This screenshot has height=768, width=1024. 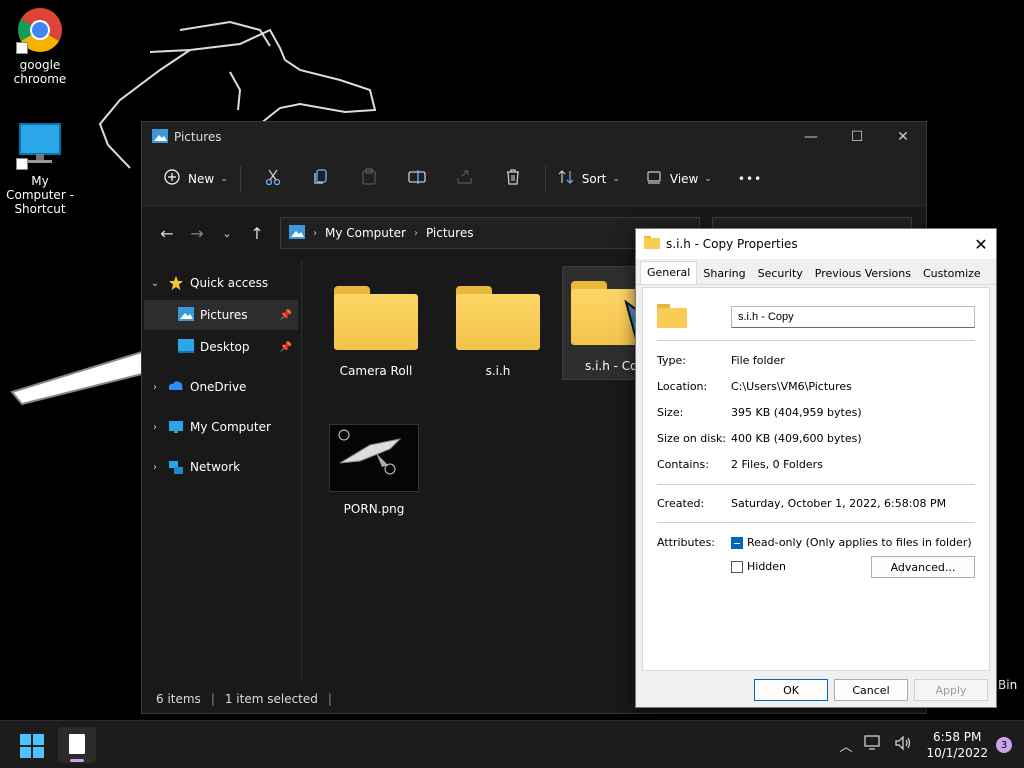 I want to click on nav-network: › Network, so click(x=223, y=467).